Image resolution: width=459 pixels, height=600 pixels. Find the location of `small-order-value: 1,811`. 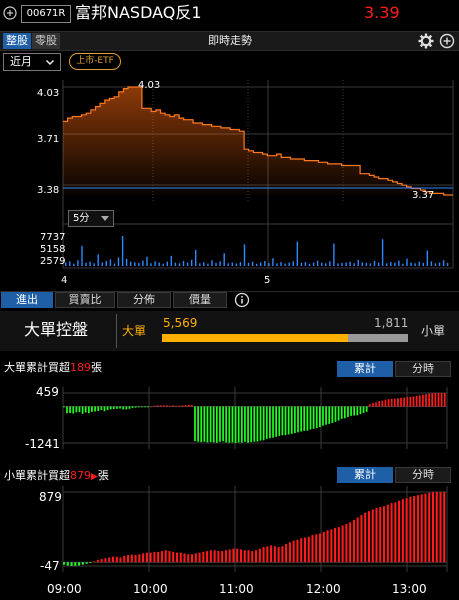

small-order-value: 1,811 is located at coordinates (391, 323).